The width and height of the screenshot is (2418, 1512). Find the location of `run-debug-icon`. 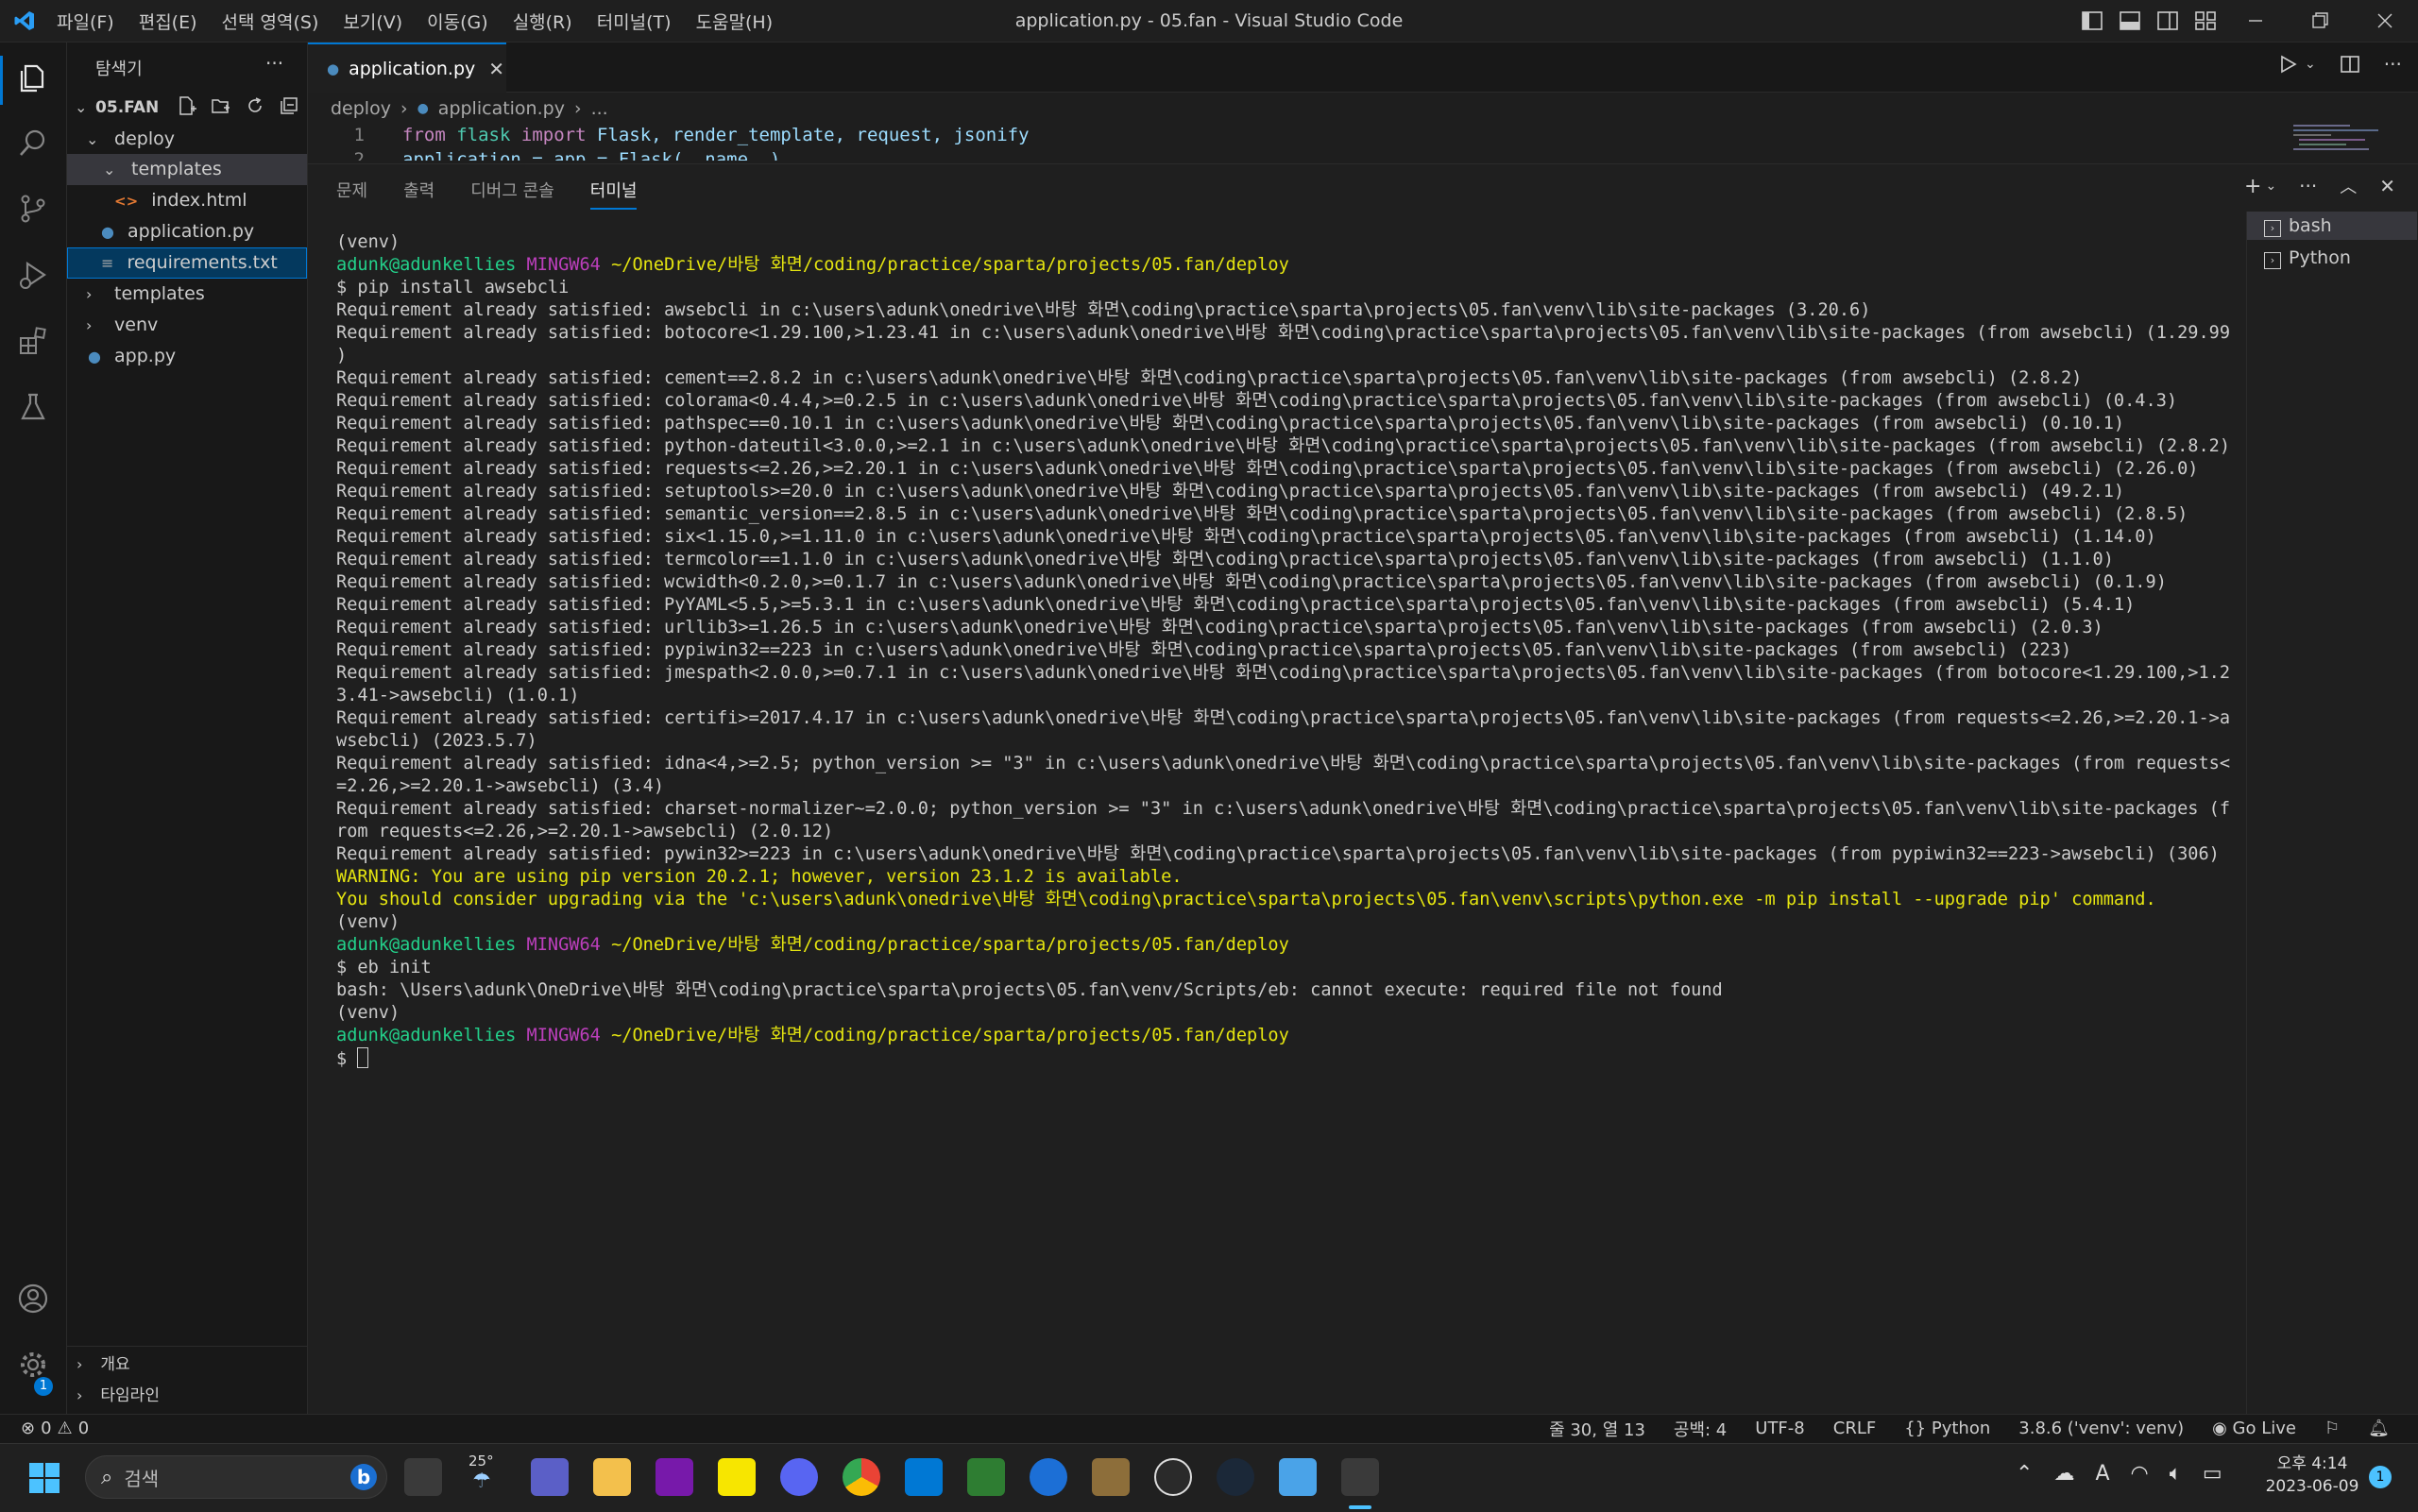

run-debug-icon is located at coordinates (33, 275).